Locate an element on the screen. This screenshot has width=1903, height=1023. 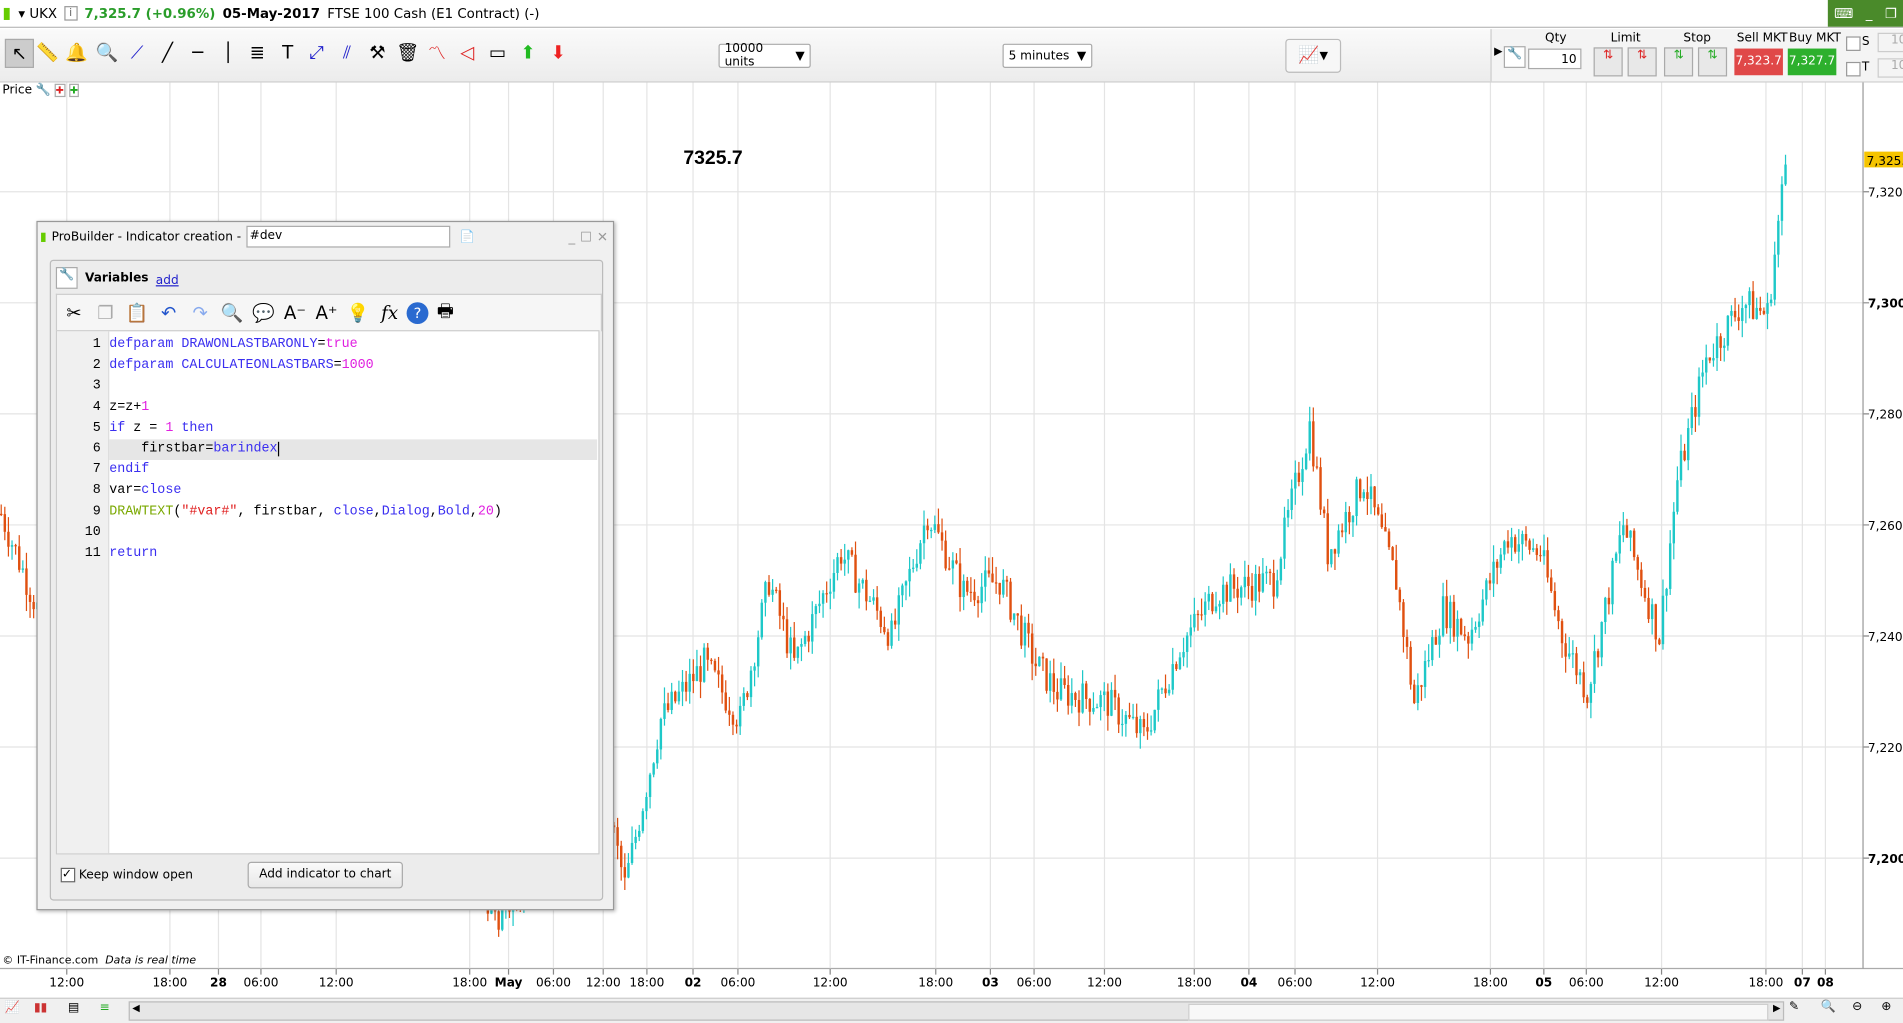
add-indicator-button: Add indicator to chart is located at coordinates (325, 875).